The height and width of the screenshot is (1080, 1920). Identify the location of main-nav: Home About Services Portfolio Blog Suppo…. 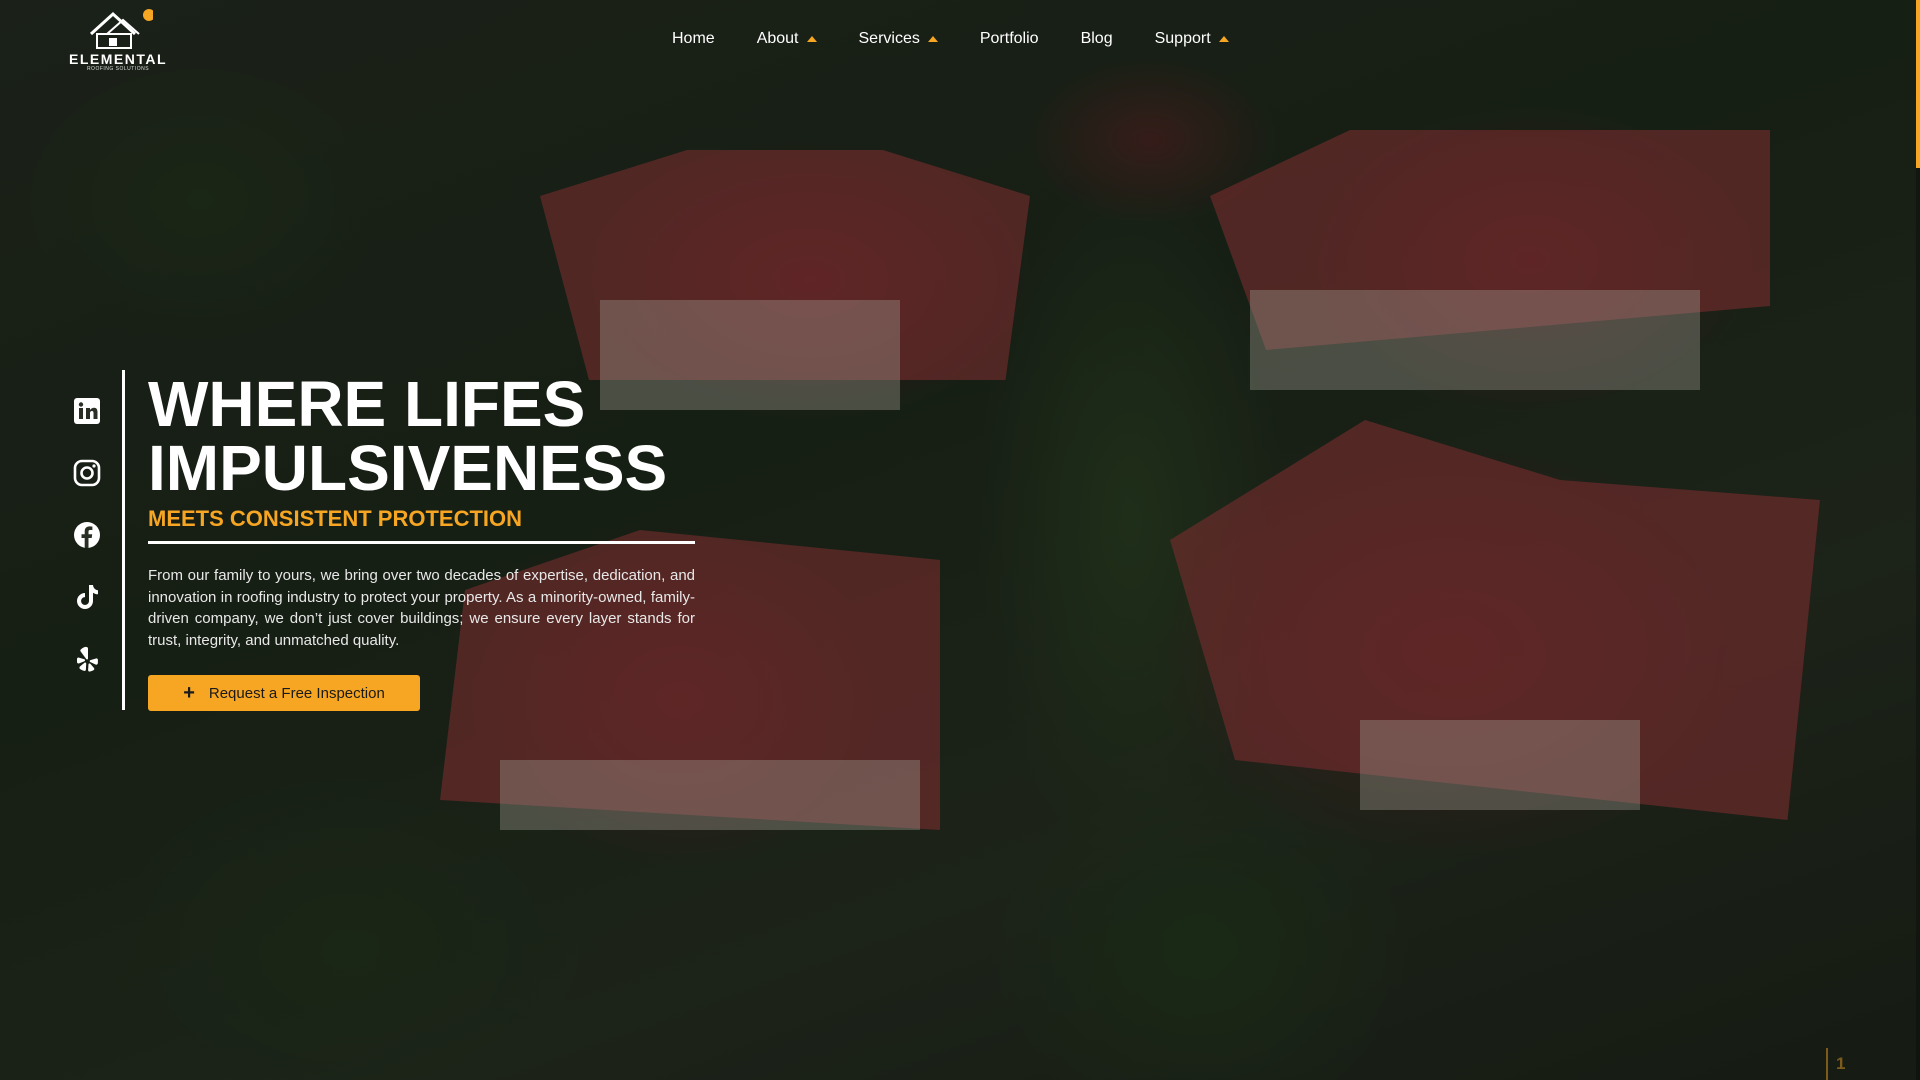
(950, 39).